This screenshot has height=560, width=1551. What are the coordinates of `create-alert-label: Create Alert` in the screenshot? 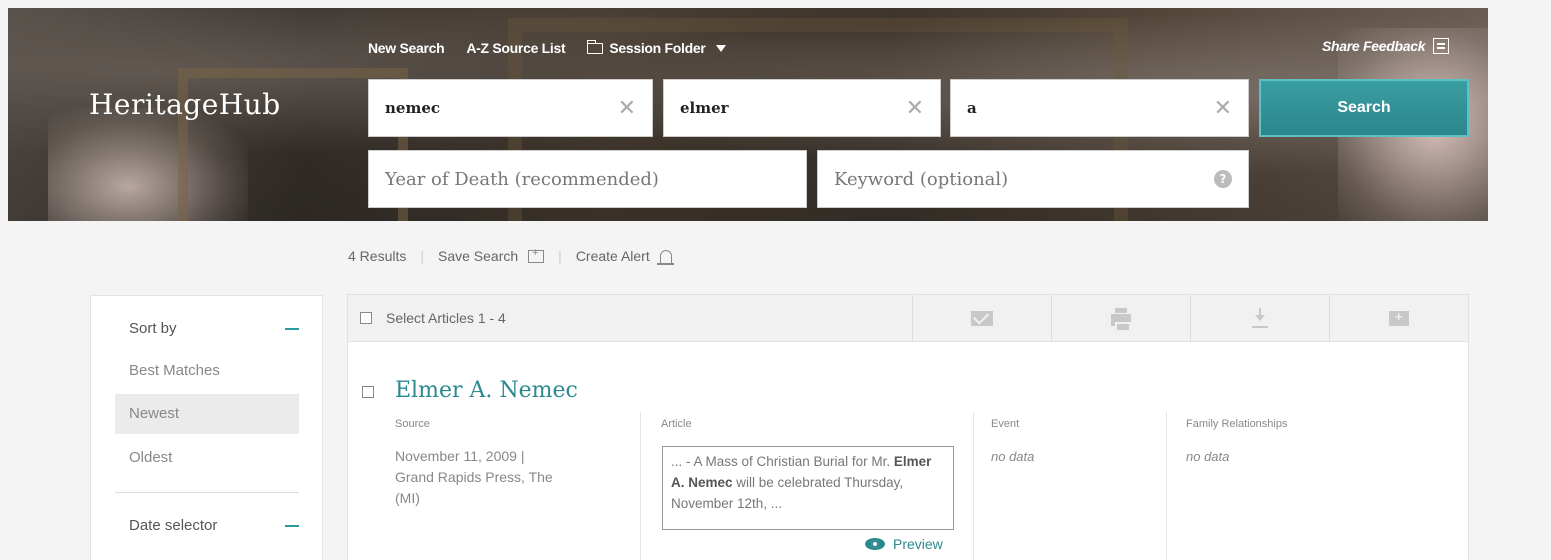 It's located at (612, 256).